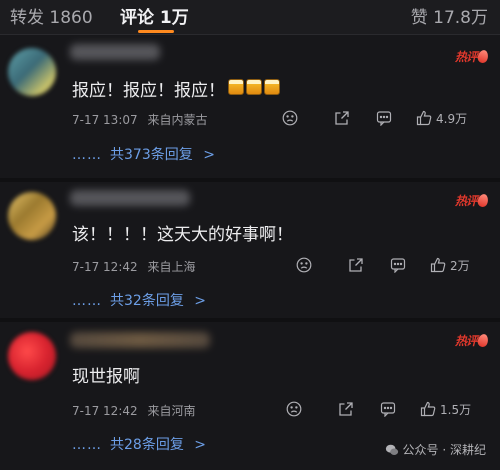 Image resolution: width=500 pixels, height=470 pixels. Describe the element at coordinates (106, 377) in the screenshot. I see `comment-text: 现世报啊` at that location.